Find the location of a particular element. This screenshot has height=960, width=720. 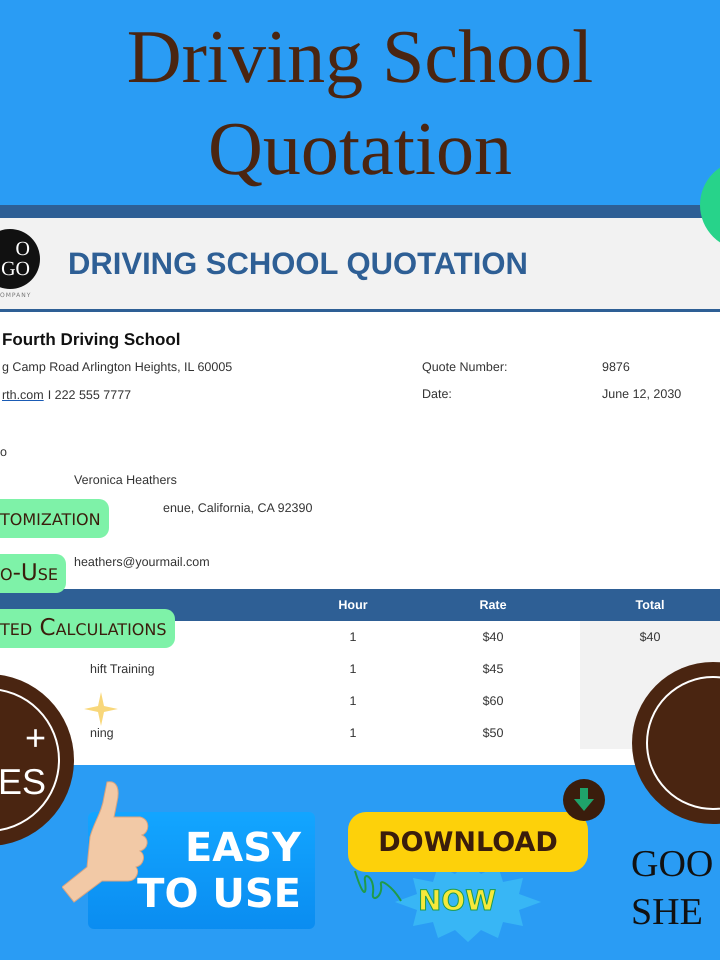

company-address: g Camp Road Arlington Heights, IL 60005 is located at coordinates (118, 367).